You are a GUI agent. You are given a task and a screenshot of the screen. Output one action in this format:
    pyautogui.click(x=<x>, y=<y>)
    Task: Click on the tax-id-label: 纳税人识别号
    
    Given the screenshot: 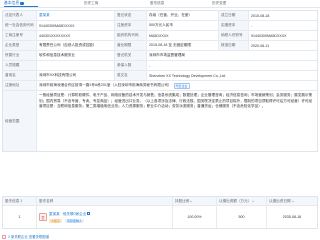 What is the action you would take?
    pyautogui.click(x=234, y=35)
    